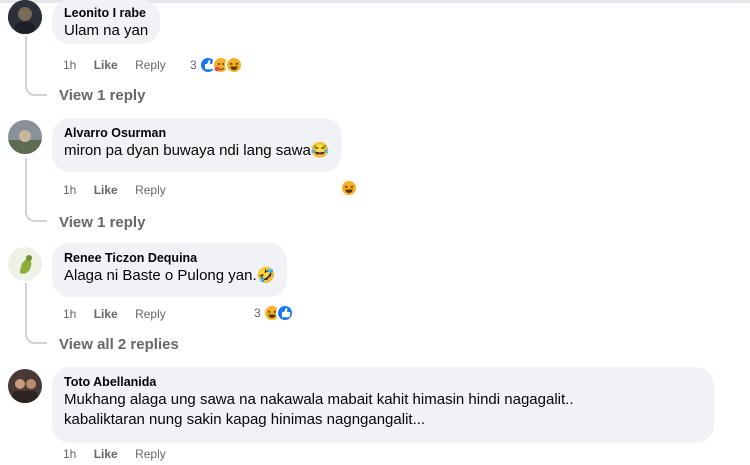 The height and width of the screenshot is (465, 750). I want to click on reaction-summary, so click(349, 188).